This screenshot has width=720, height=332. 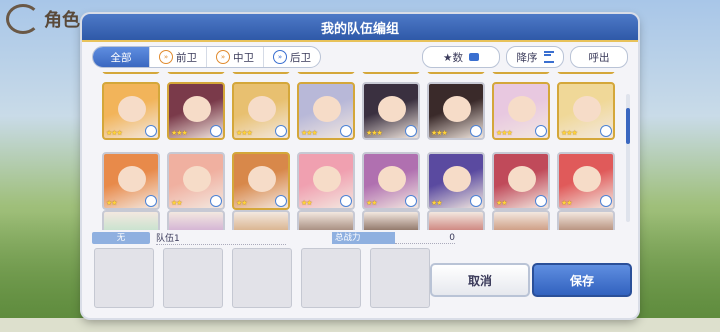 I want to click on rearguard-role-icon: », so click(x=280, y=57).